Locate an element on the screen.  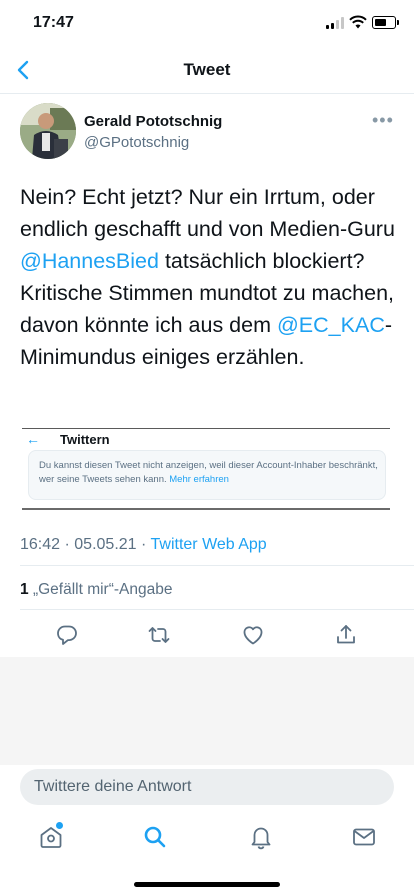
author-display-name: Gerald Pototschnig is located at coordinates (153, 121).